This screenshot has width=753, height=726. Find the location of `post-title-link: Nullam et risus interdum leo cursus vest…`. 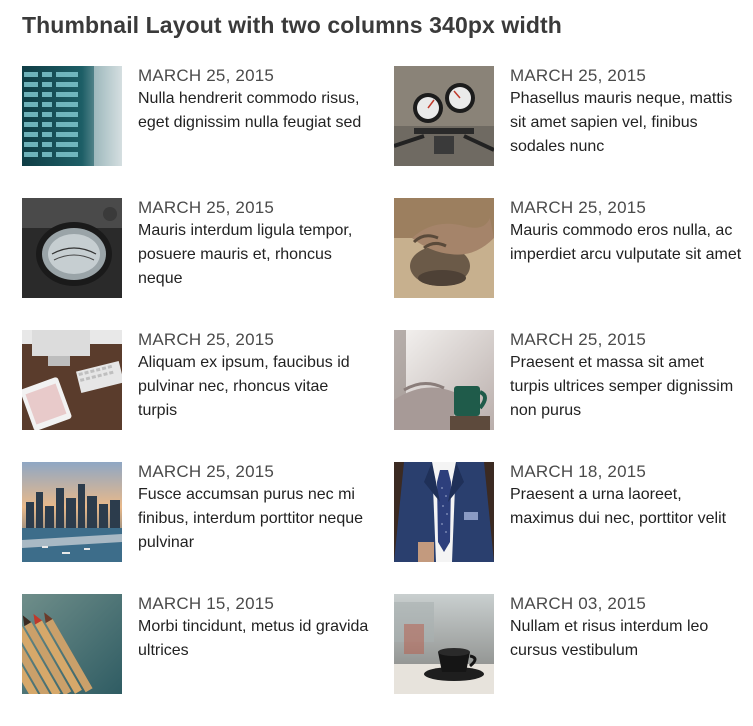

post-title-link: Nullam et risus interdum leo cursus vest… is located at coordinates (626, 639).